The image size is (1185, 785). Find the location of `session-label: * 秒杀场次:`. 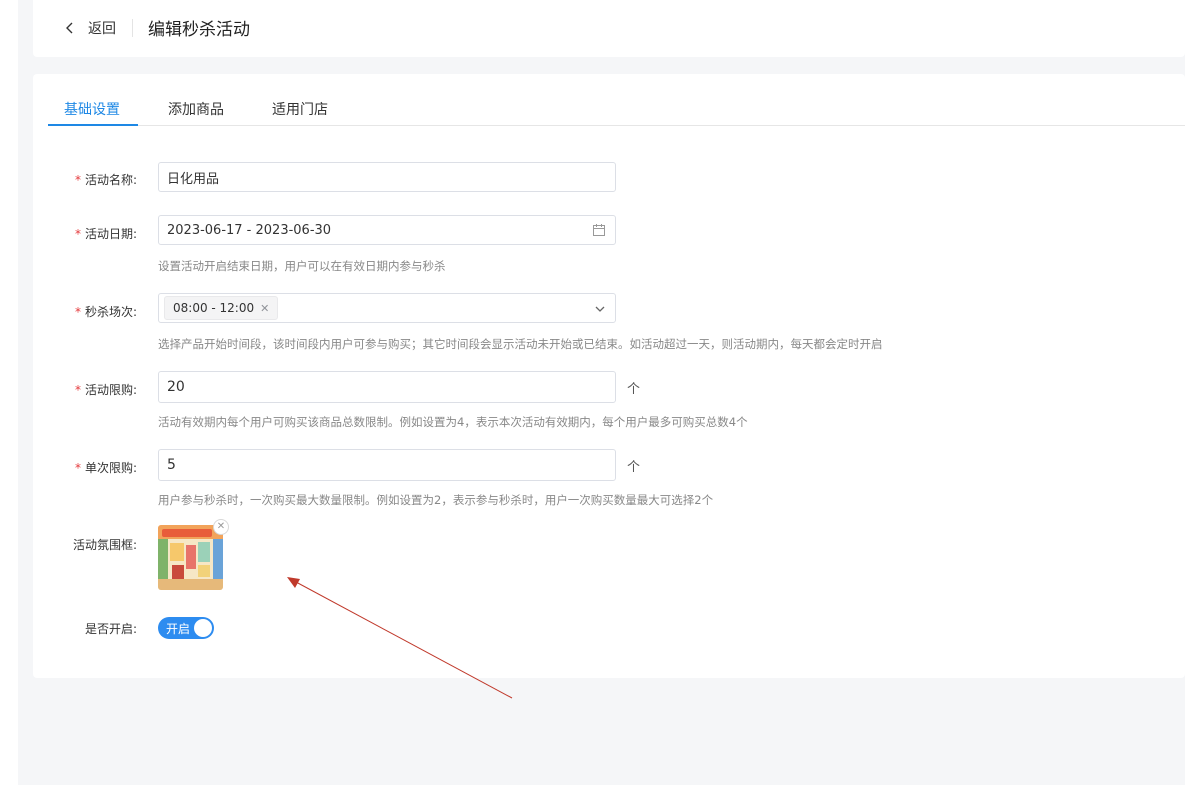

session-label: * 秒杀场次: is located at coordinates (85, 311).